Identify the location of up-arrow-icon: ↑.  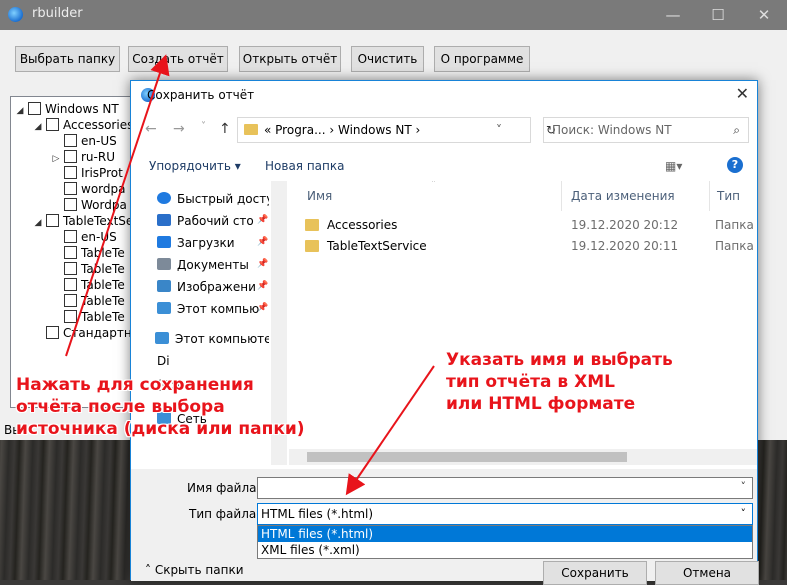
(225, 129).